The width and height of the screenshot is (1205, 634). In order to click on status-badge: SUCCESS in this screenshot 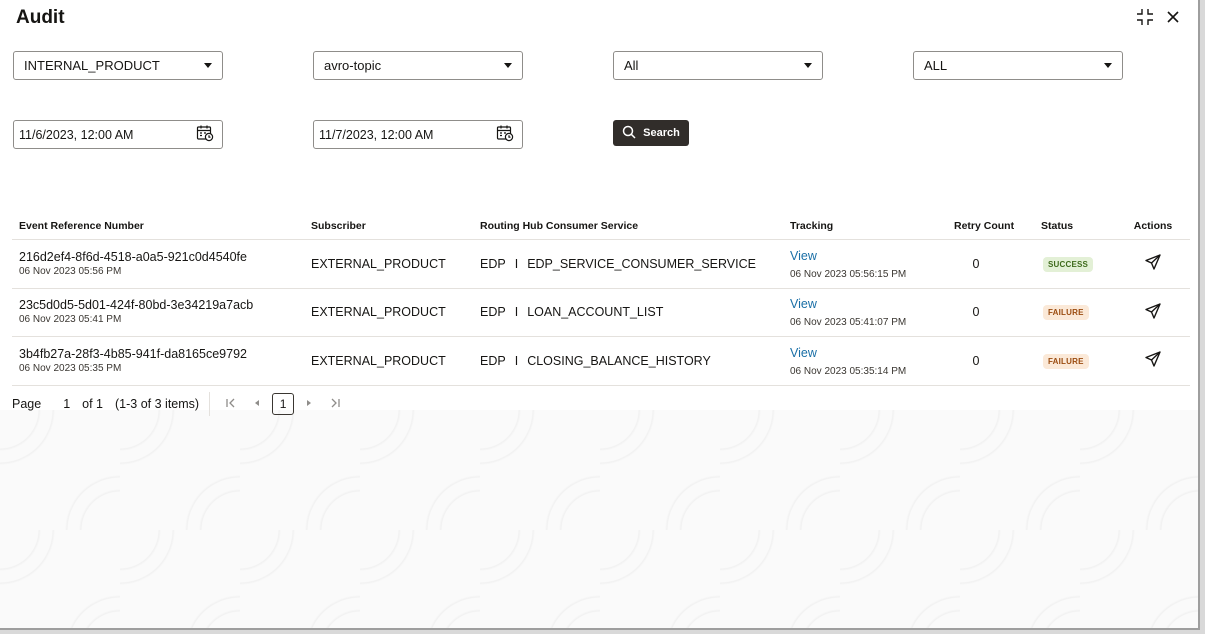, I will do `click(1068, 264)`.